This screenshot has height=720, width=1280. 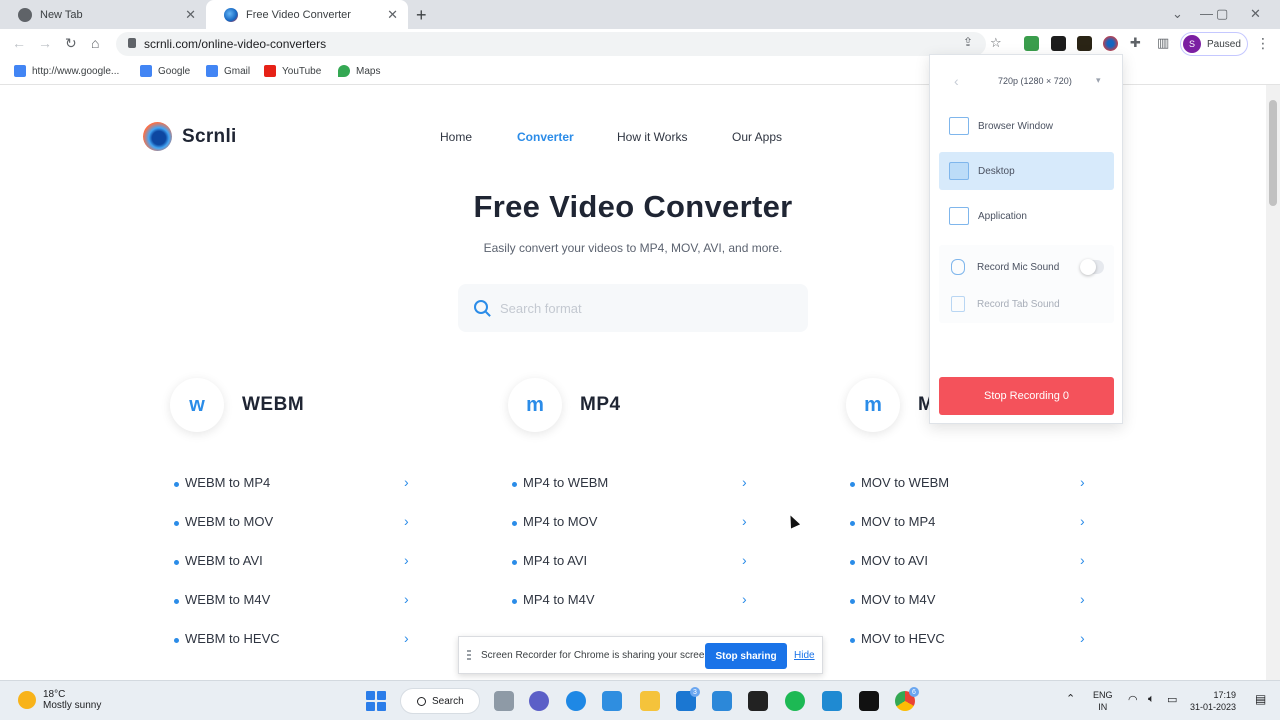 What do you see at coordinates (235, 44) in the screenshot?
I see `url-text: scrnli.com/online-video-converters` at bounding box center [235, 44].